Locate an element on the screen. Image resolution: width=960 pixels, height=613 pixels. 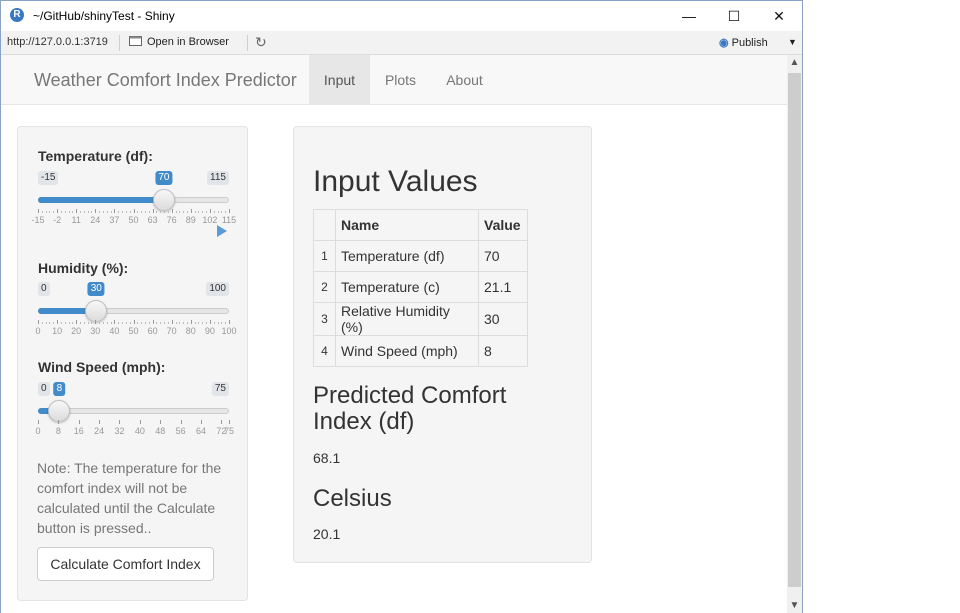
slider-tick-label: 64 is located at coordinates (200, 431).